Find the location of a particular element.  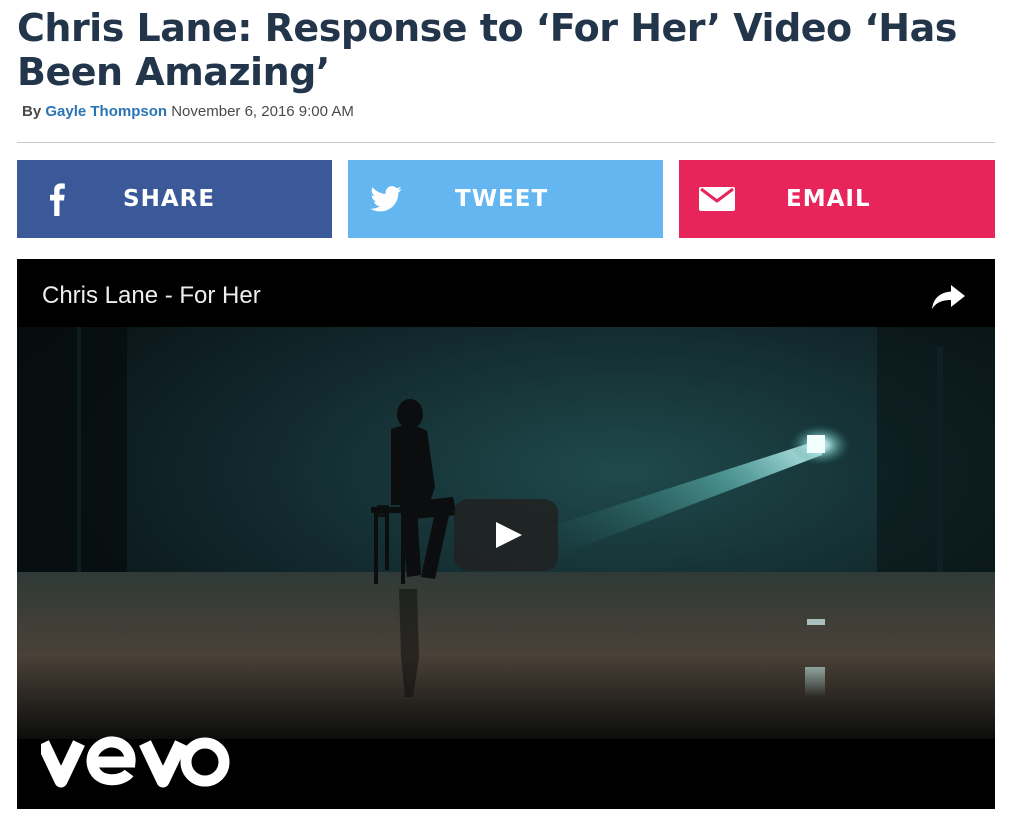

divider is located at coordinates (506, 142).